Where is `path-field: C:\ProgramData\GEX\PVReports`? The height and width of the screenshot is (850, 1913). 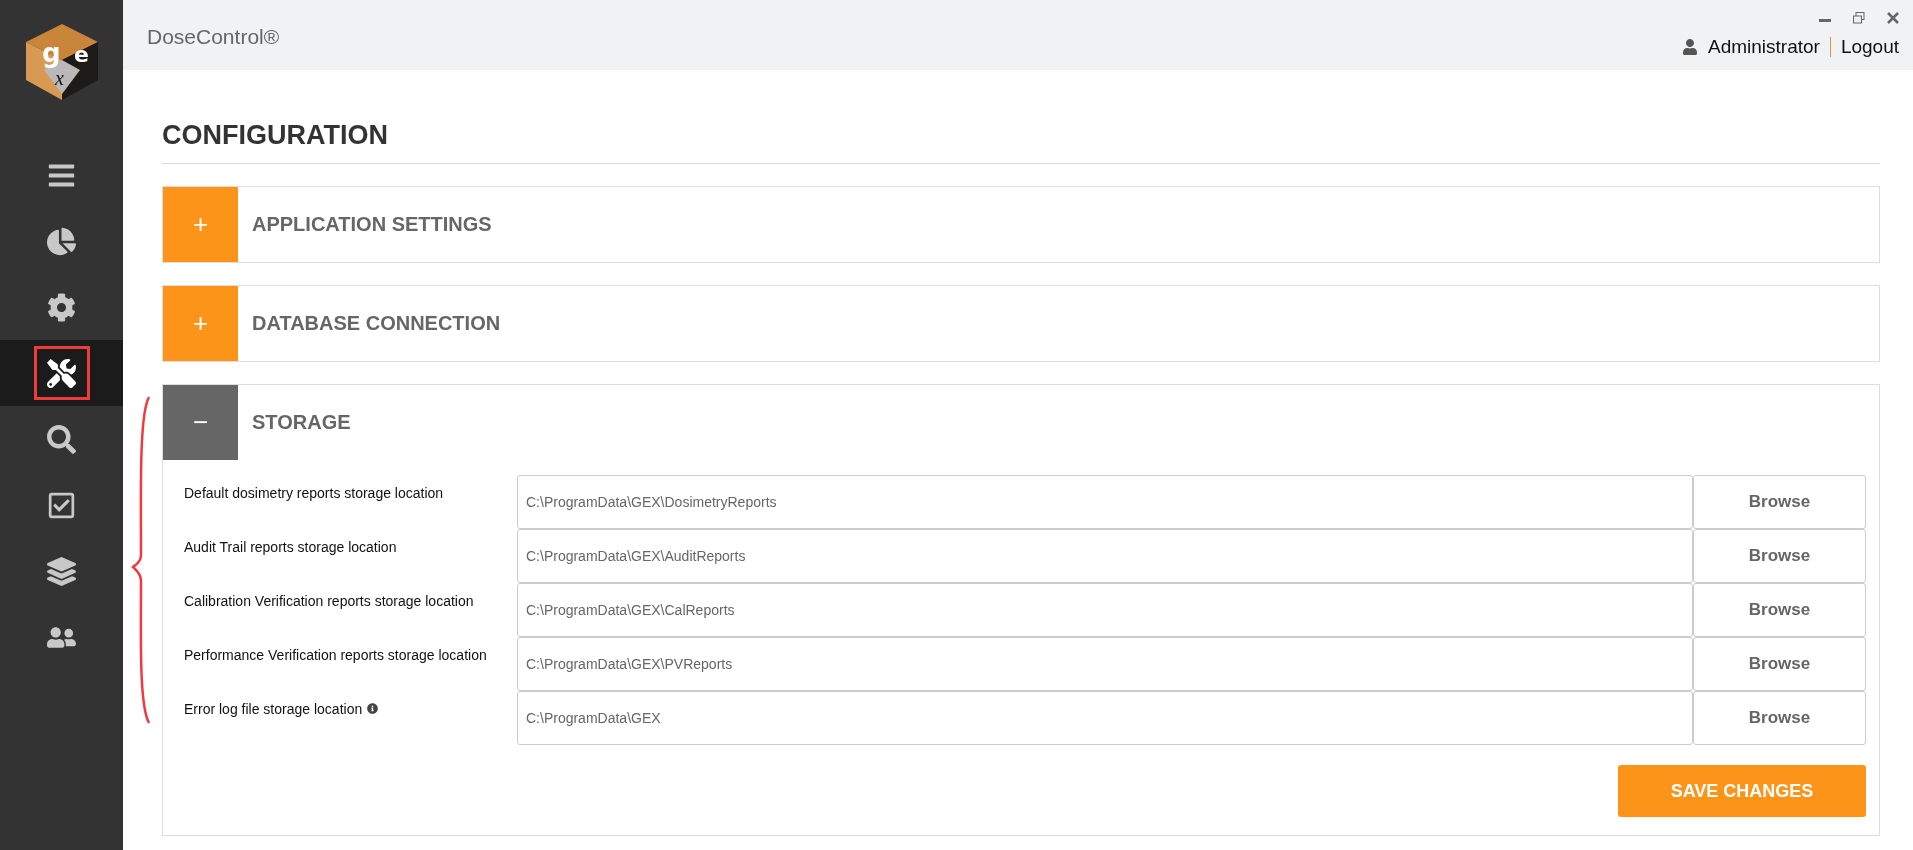 path-field: C:\ProgramData\GEX\PVReports is located at coordinates (1105, 664).